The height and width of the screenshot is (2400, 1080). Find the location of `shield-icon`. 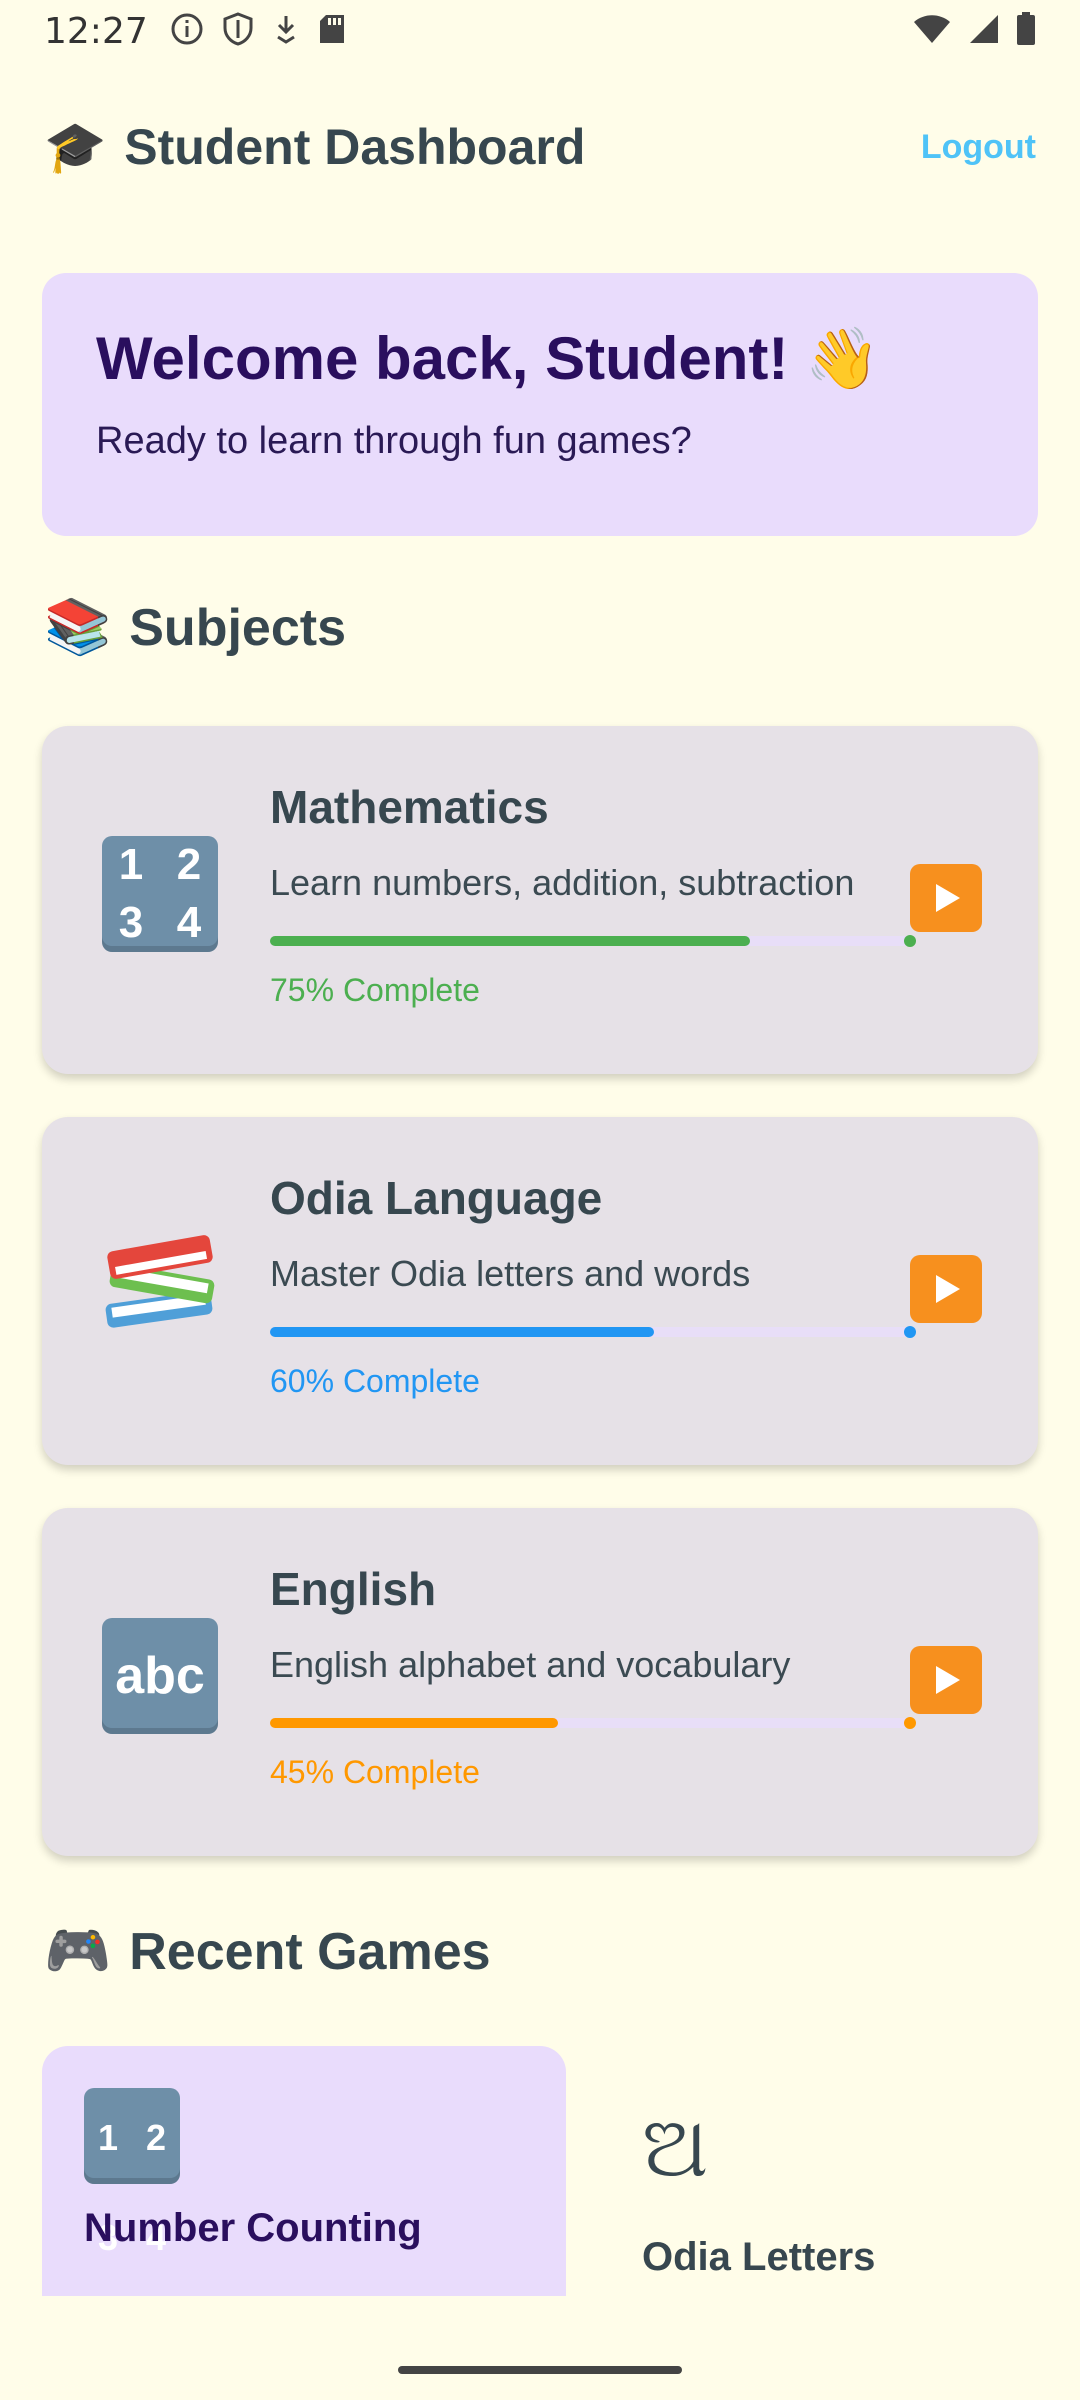

shield-icon is located at coordinates (238, 31).